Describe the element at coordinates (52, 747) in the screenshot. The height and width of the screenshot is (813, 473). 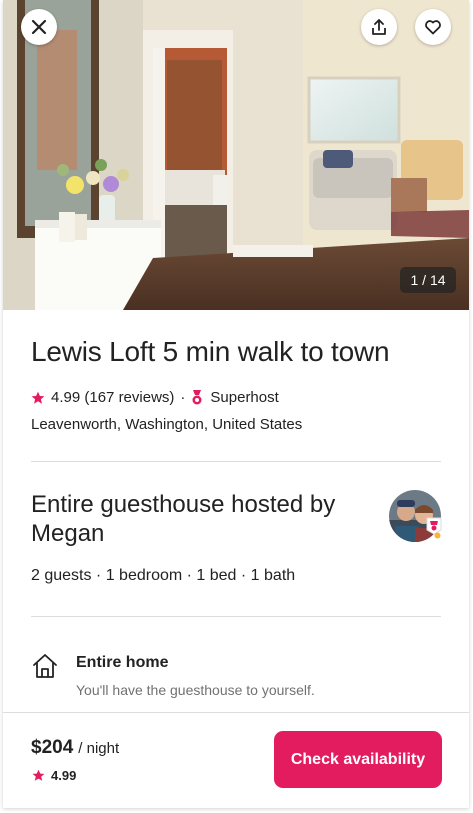
I see `price-value: $204` at that location.